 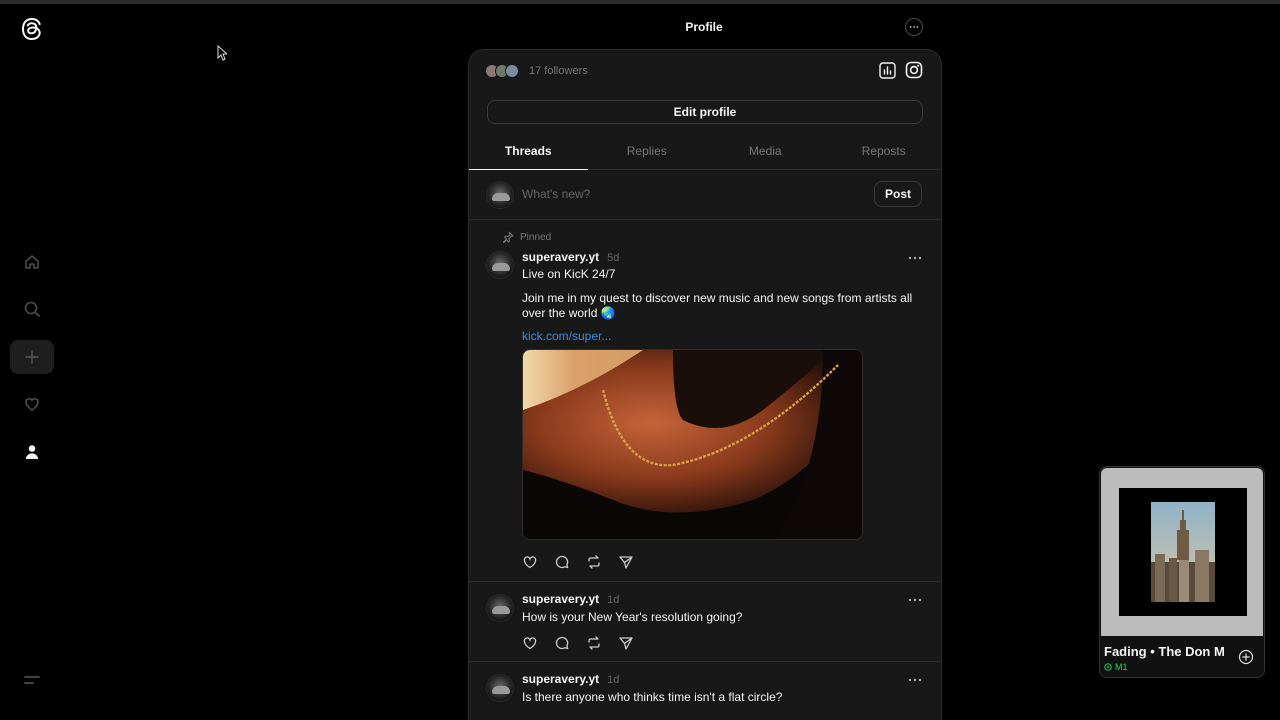 What do you see at coordinates (692, 444) in the screenshot?
I see `post-image` at bounding box center [692, 444].